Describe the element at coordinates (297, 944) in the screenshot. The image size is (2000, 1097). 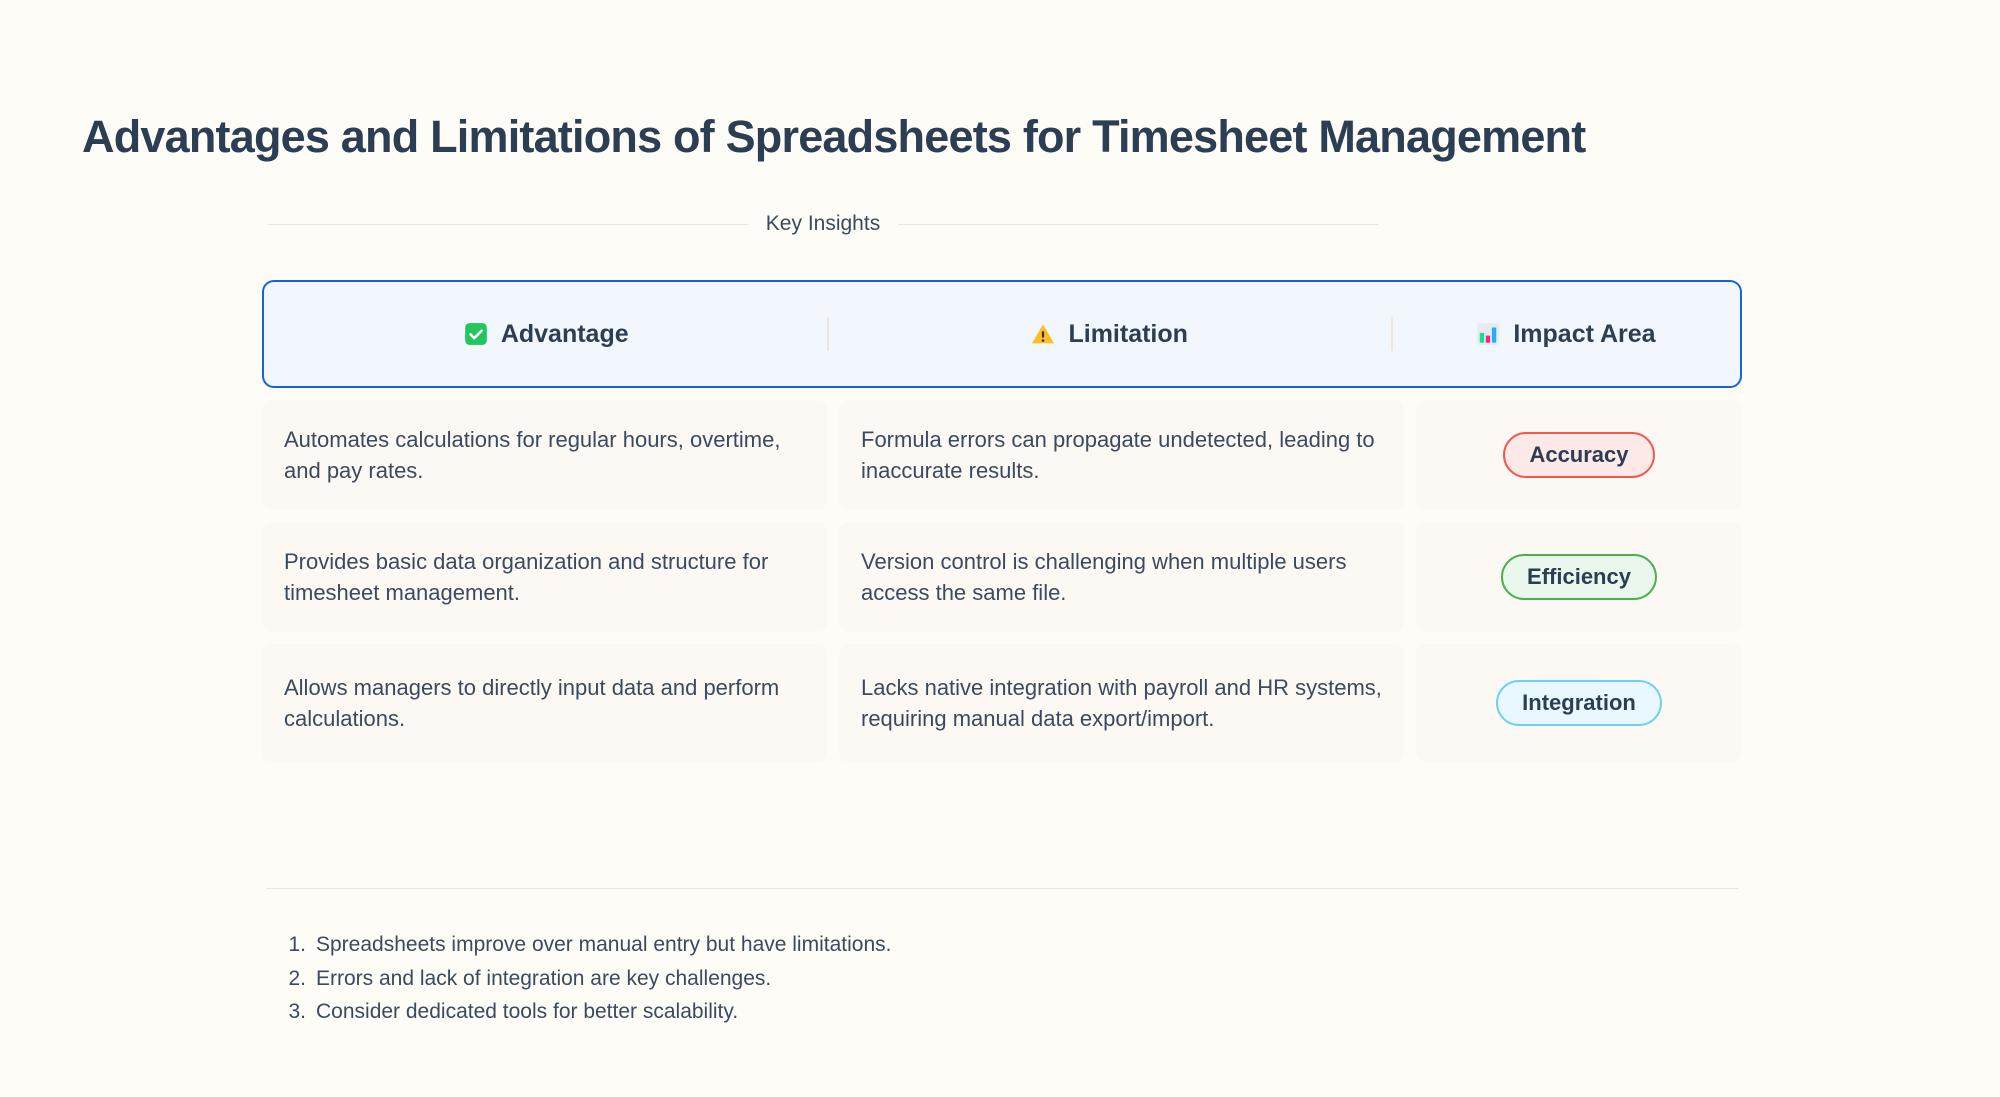
I see `list-item-number: 1.` at that location.